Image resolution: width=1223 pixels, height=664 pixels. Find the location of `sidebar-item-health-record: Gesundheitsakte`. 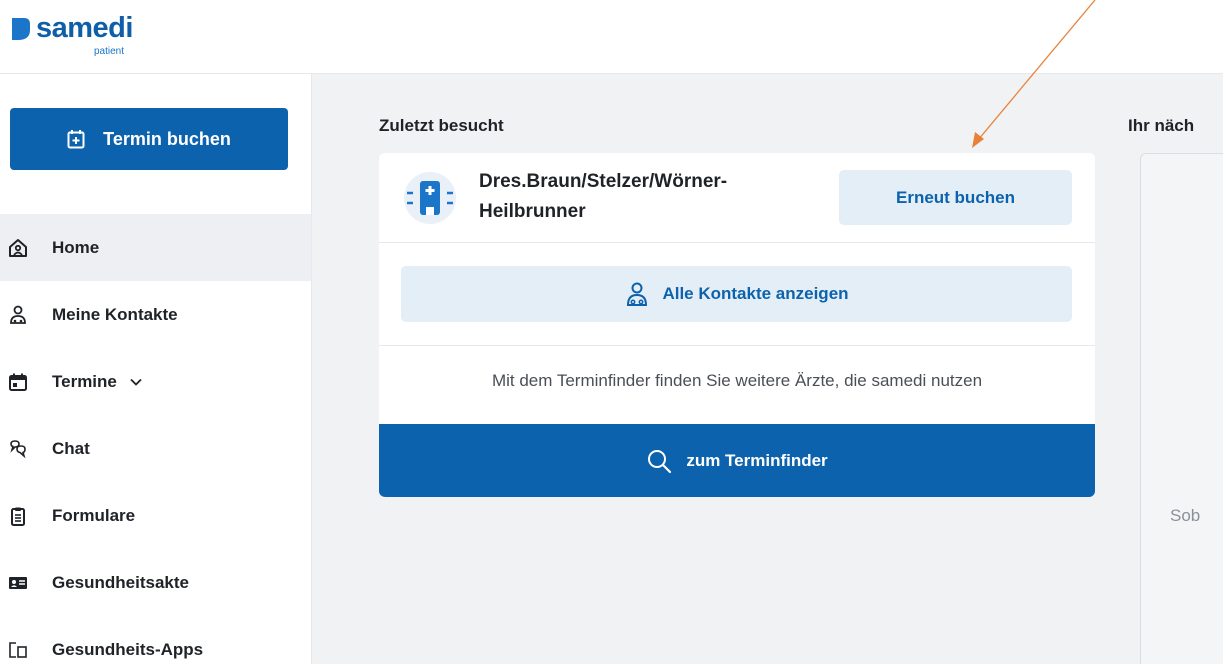

sidebar-item-health-record: Gesundheitsakte is located at coordinates (155, 582).